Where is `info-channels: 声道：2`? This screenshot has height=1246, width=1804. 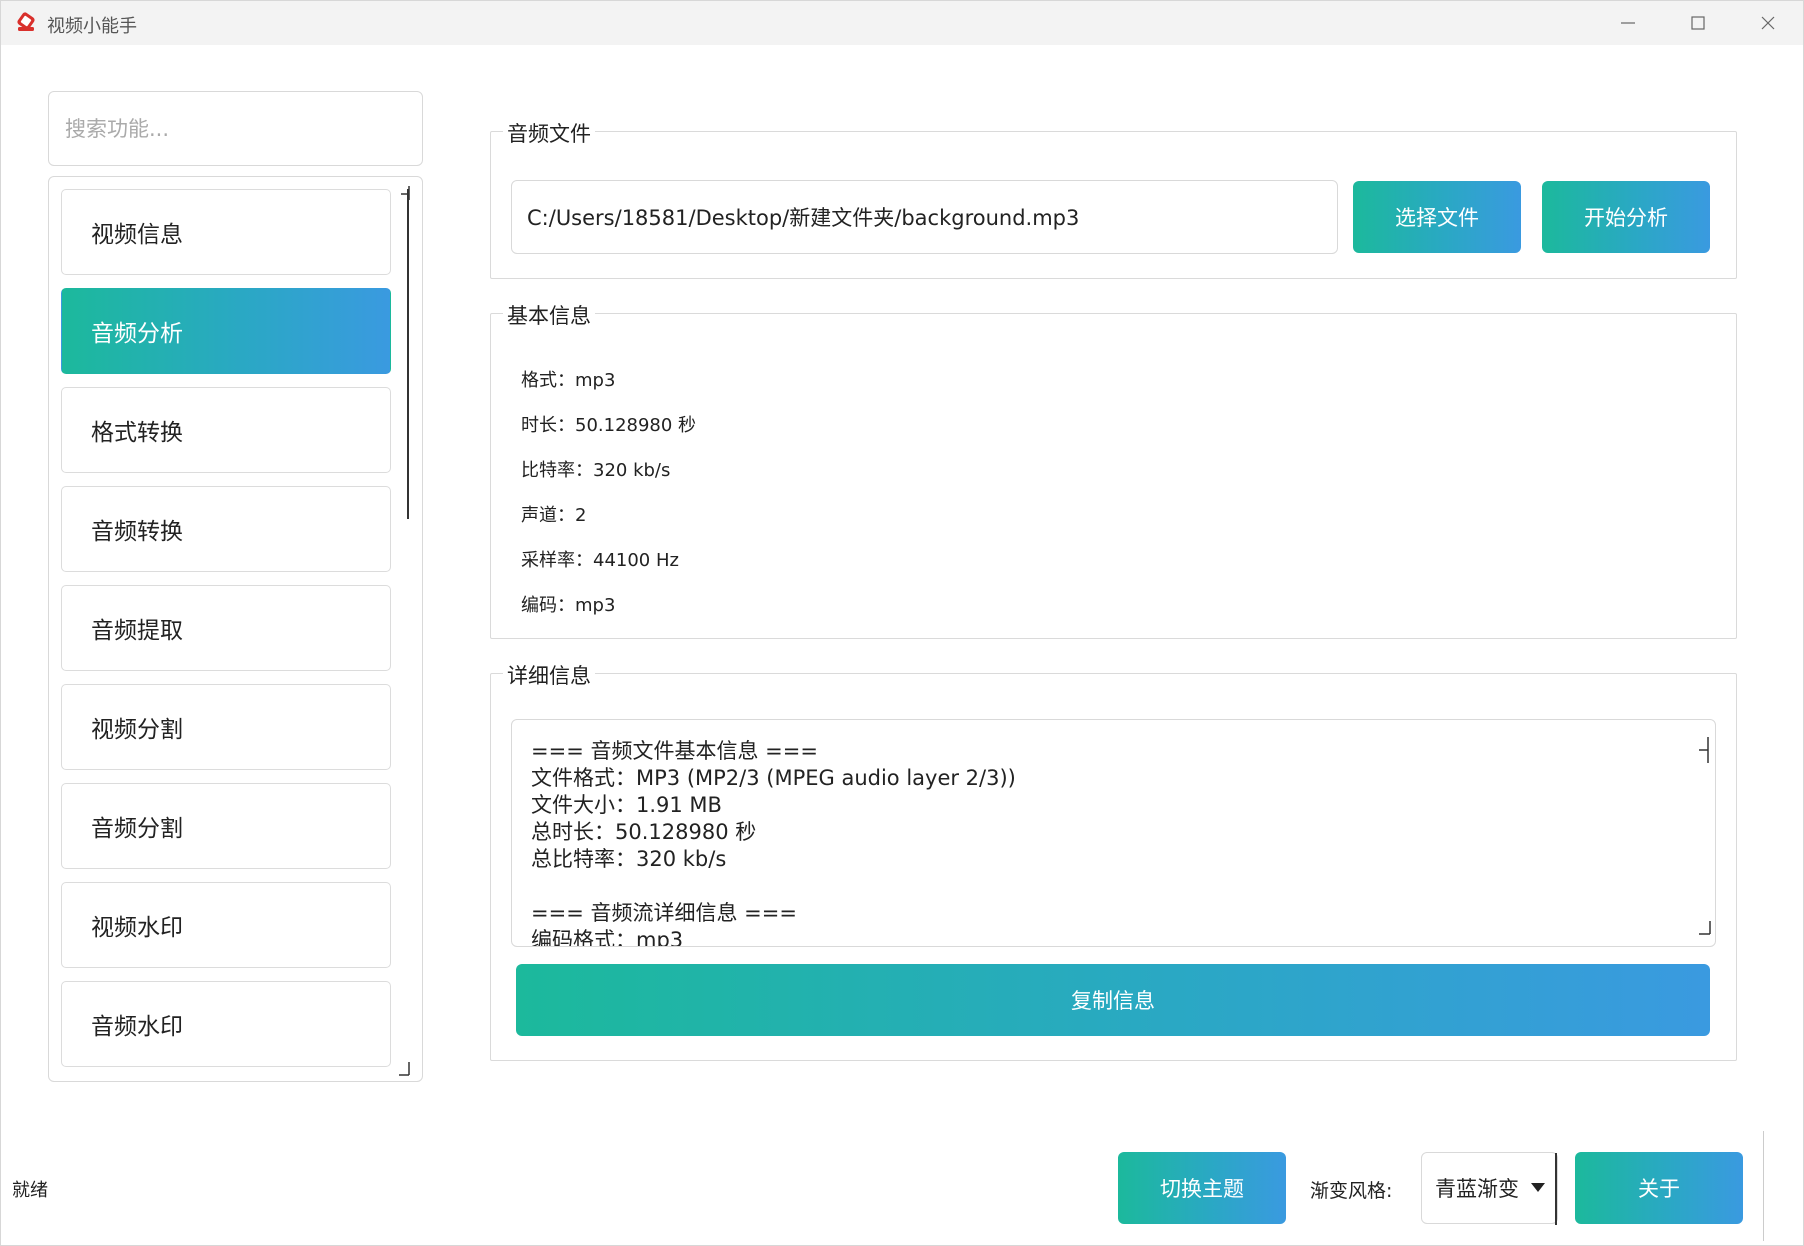 info-channels: 声道：2 is located at coordinates (554, 515).